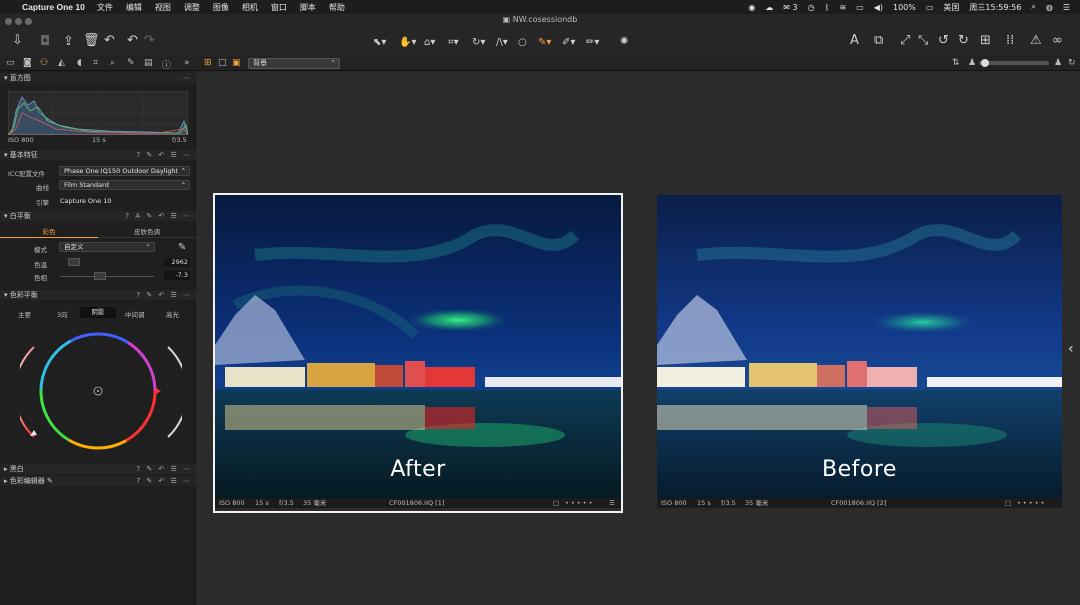 Image resolution: width=1080 pixels, height=605 pixels. What do you see at coordinates (854, 40) in the screenshot?
I see `text-overlay-icon: A` at bounding box center [854, 40].